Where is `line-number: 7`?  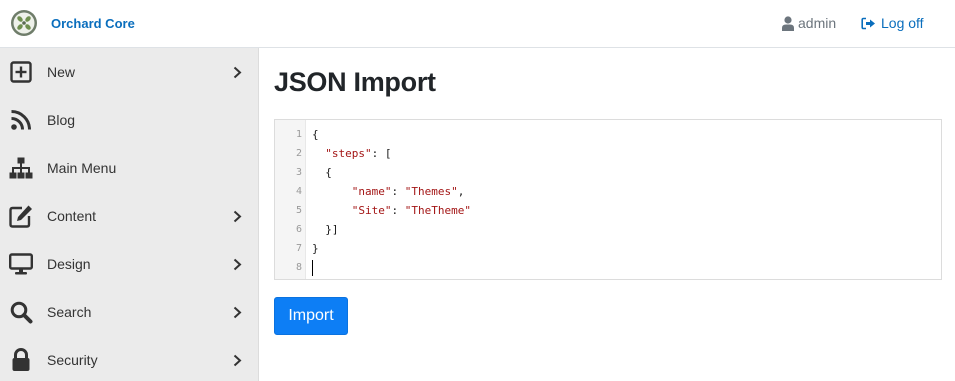
line-number: 7 is located at coordinates (298, 248).